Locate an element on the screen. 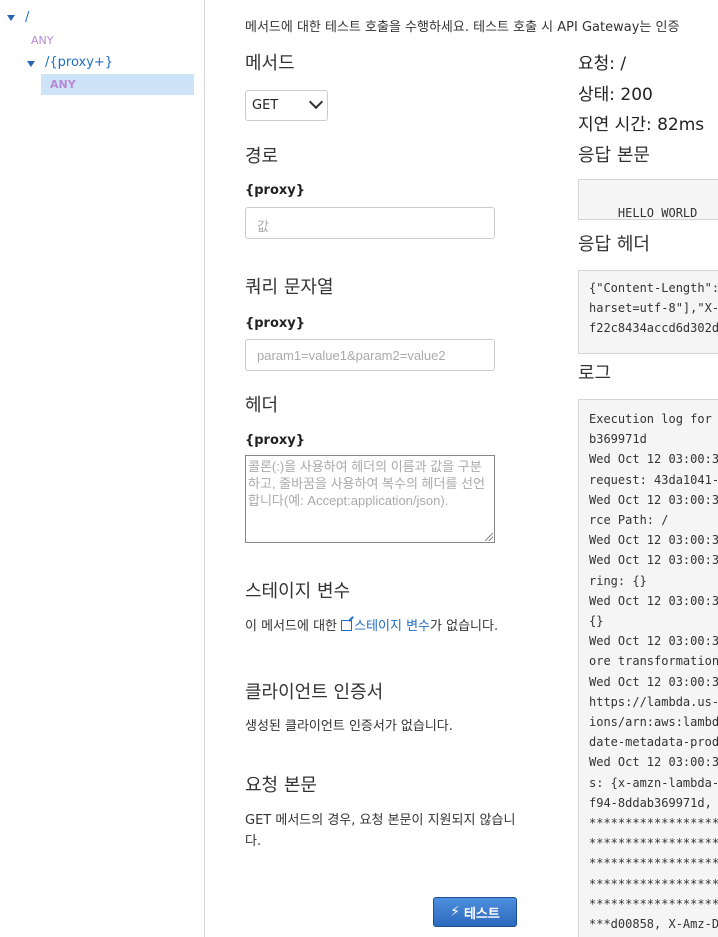 This screenshot has height=937, width=718. tree-proxy-method-any: ANY is located at coordinates (63, 84).